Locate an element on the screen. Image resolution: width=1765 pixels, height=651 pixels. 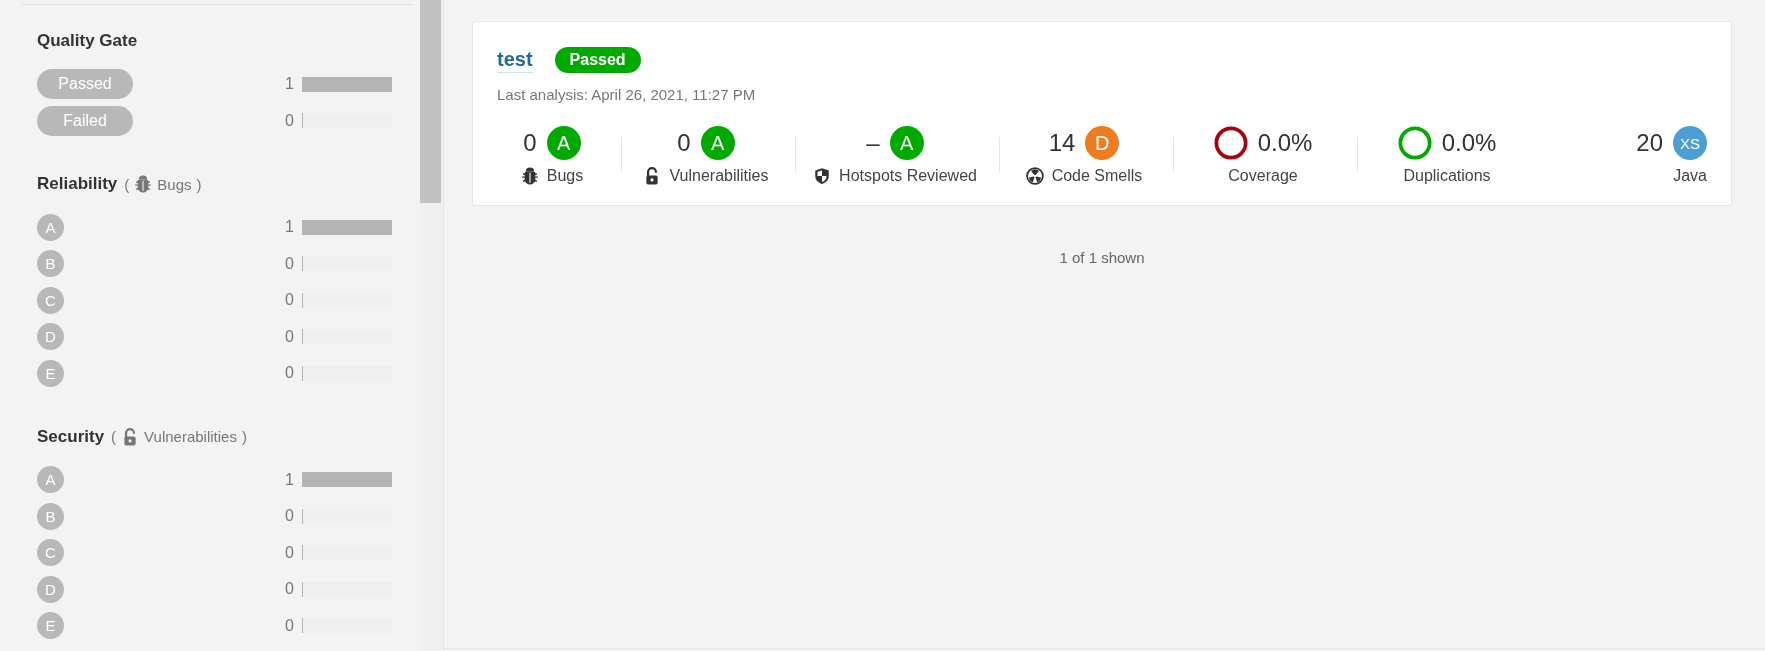
last-analysis: Last analysis: April 26, 2021, 11:27 PM is located at coordinates (627, 94).